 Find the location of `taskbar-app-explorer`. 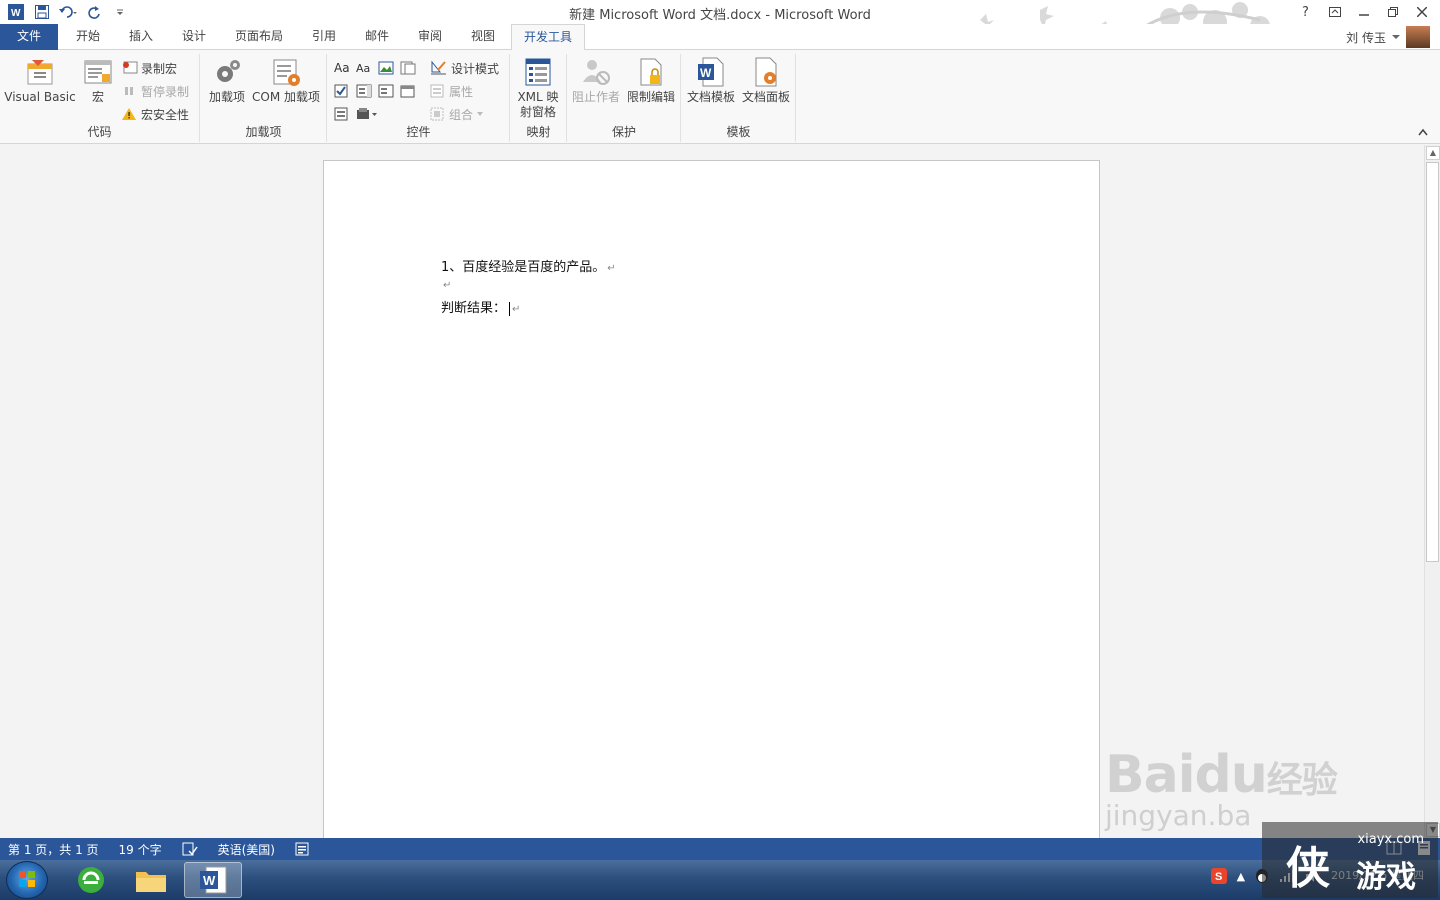

taskbar-app-explorer is located at coordinates (151, 880).